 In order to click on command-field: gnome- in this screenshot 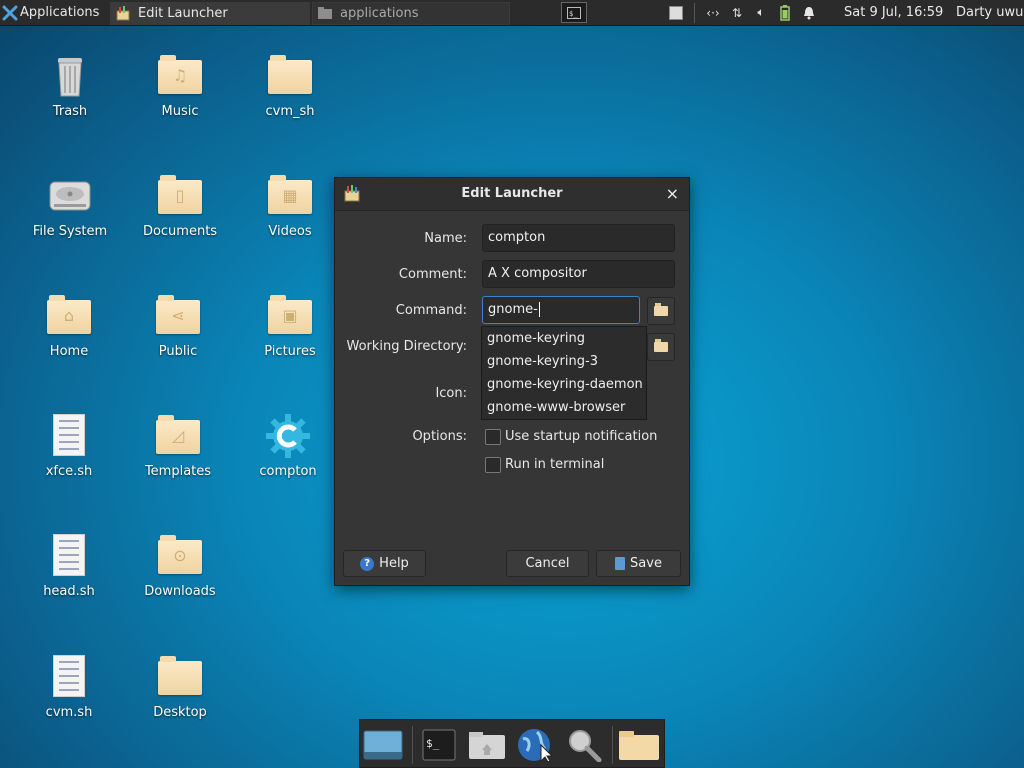, I will do `click(561, 310)`.